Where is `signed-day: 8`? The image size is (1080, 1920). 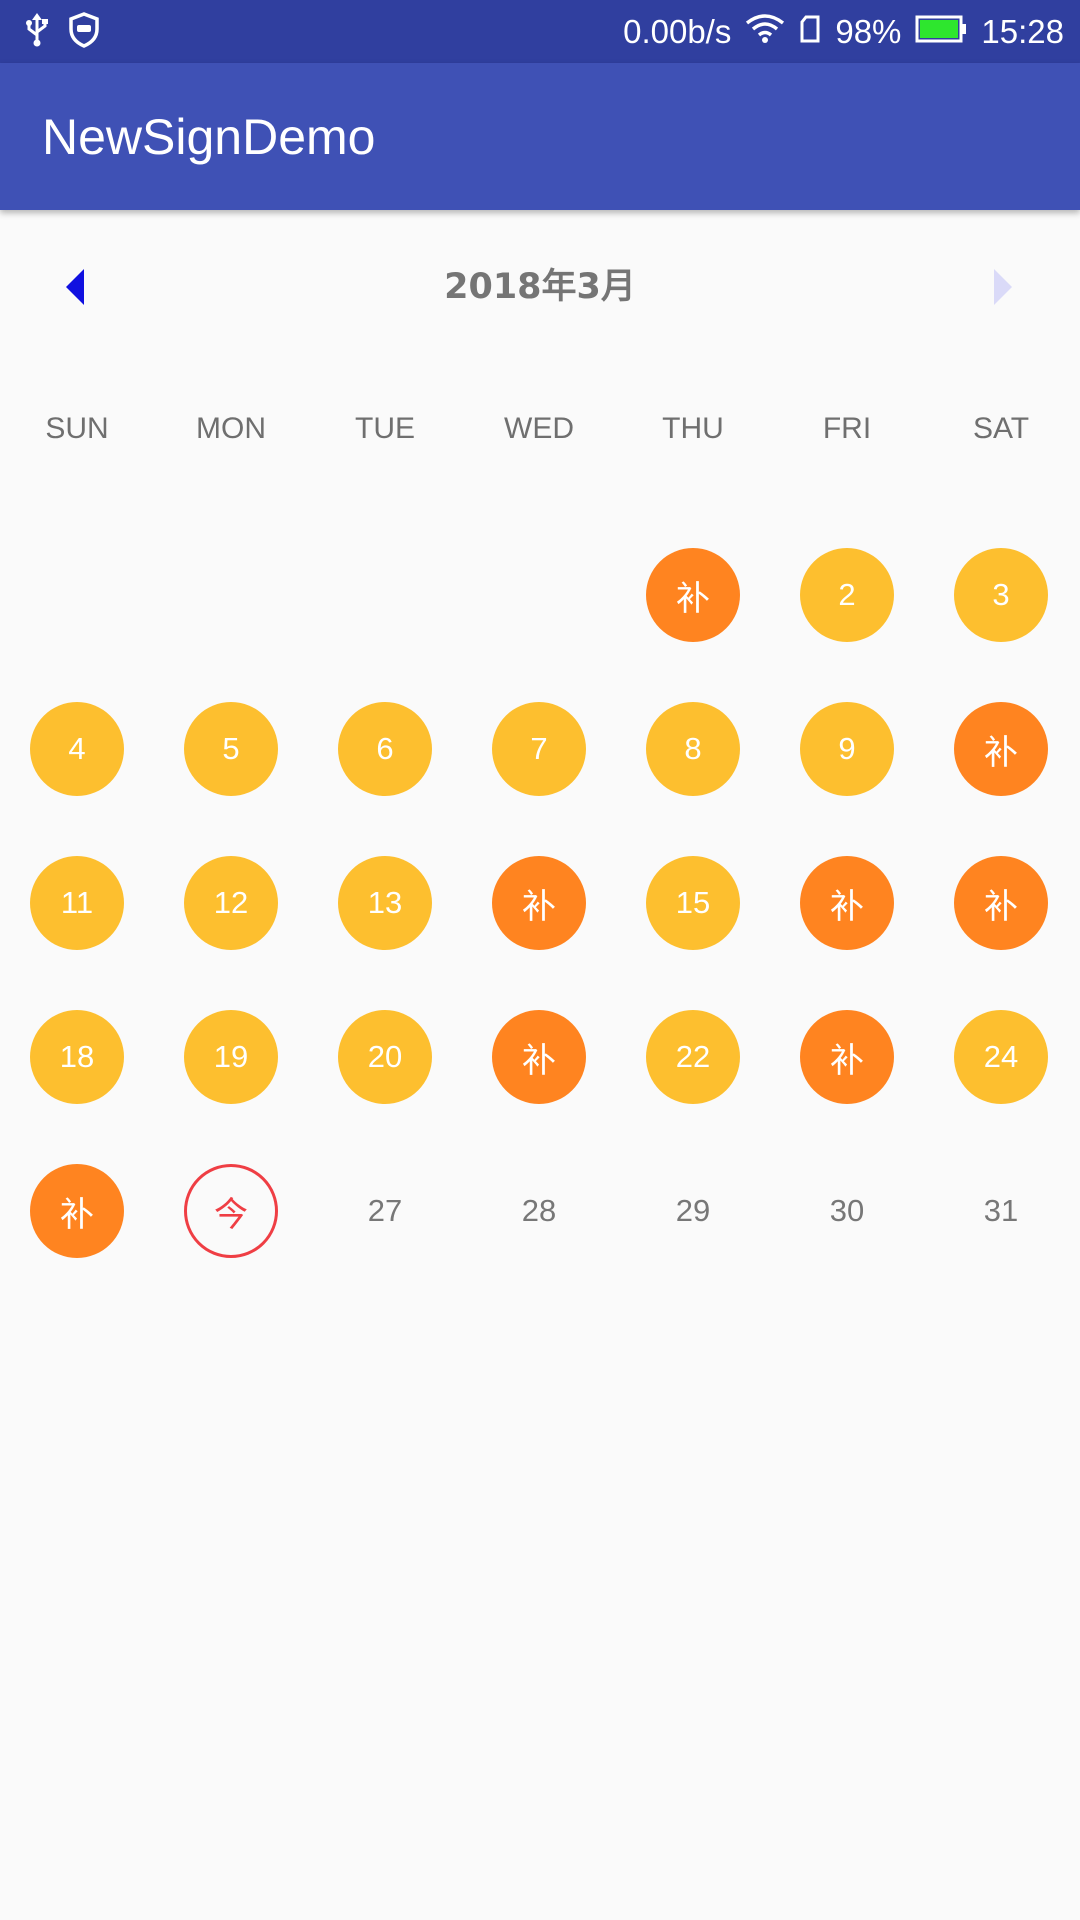
signed-day: 8 is located at coordinates (693, 749).